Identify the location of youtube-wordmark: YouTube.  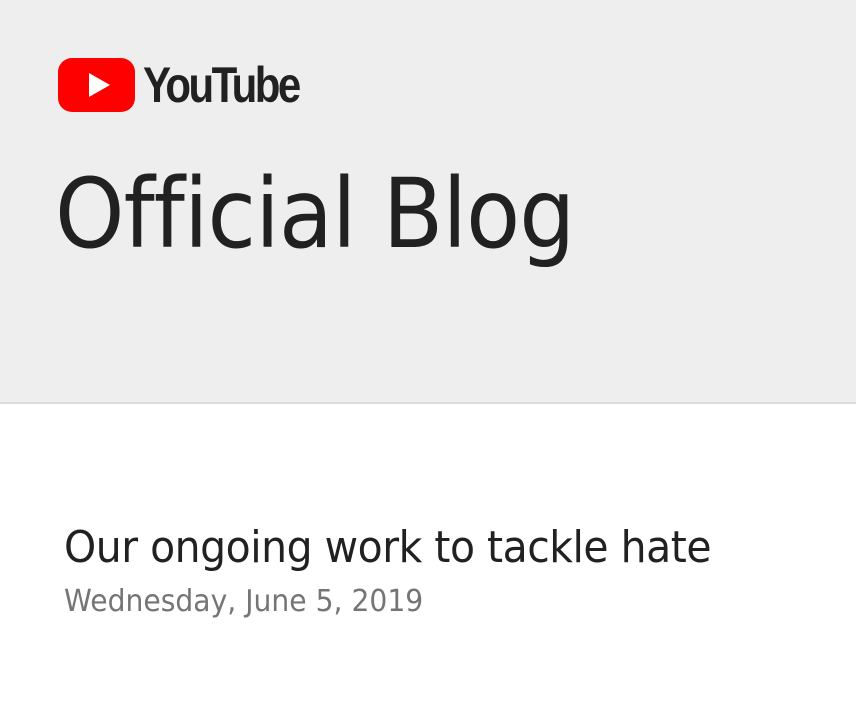
(222, 85).